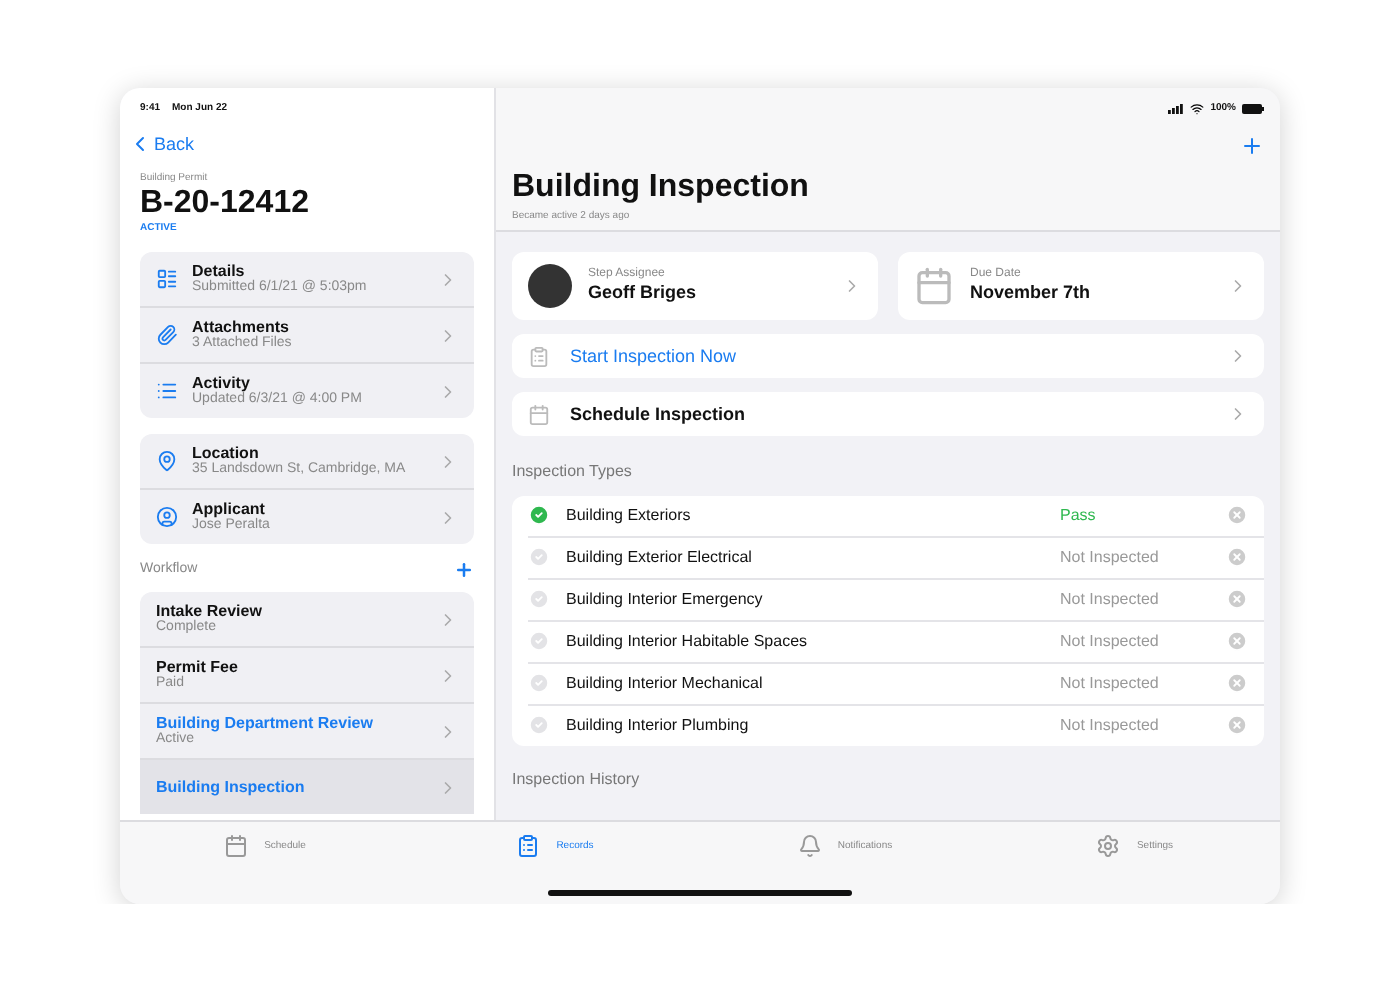  Describe the element at coordinates (265, 722) in the screenshot. I see `workflow-title: Building Department Review` at that location.